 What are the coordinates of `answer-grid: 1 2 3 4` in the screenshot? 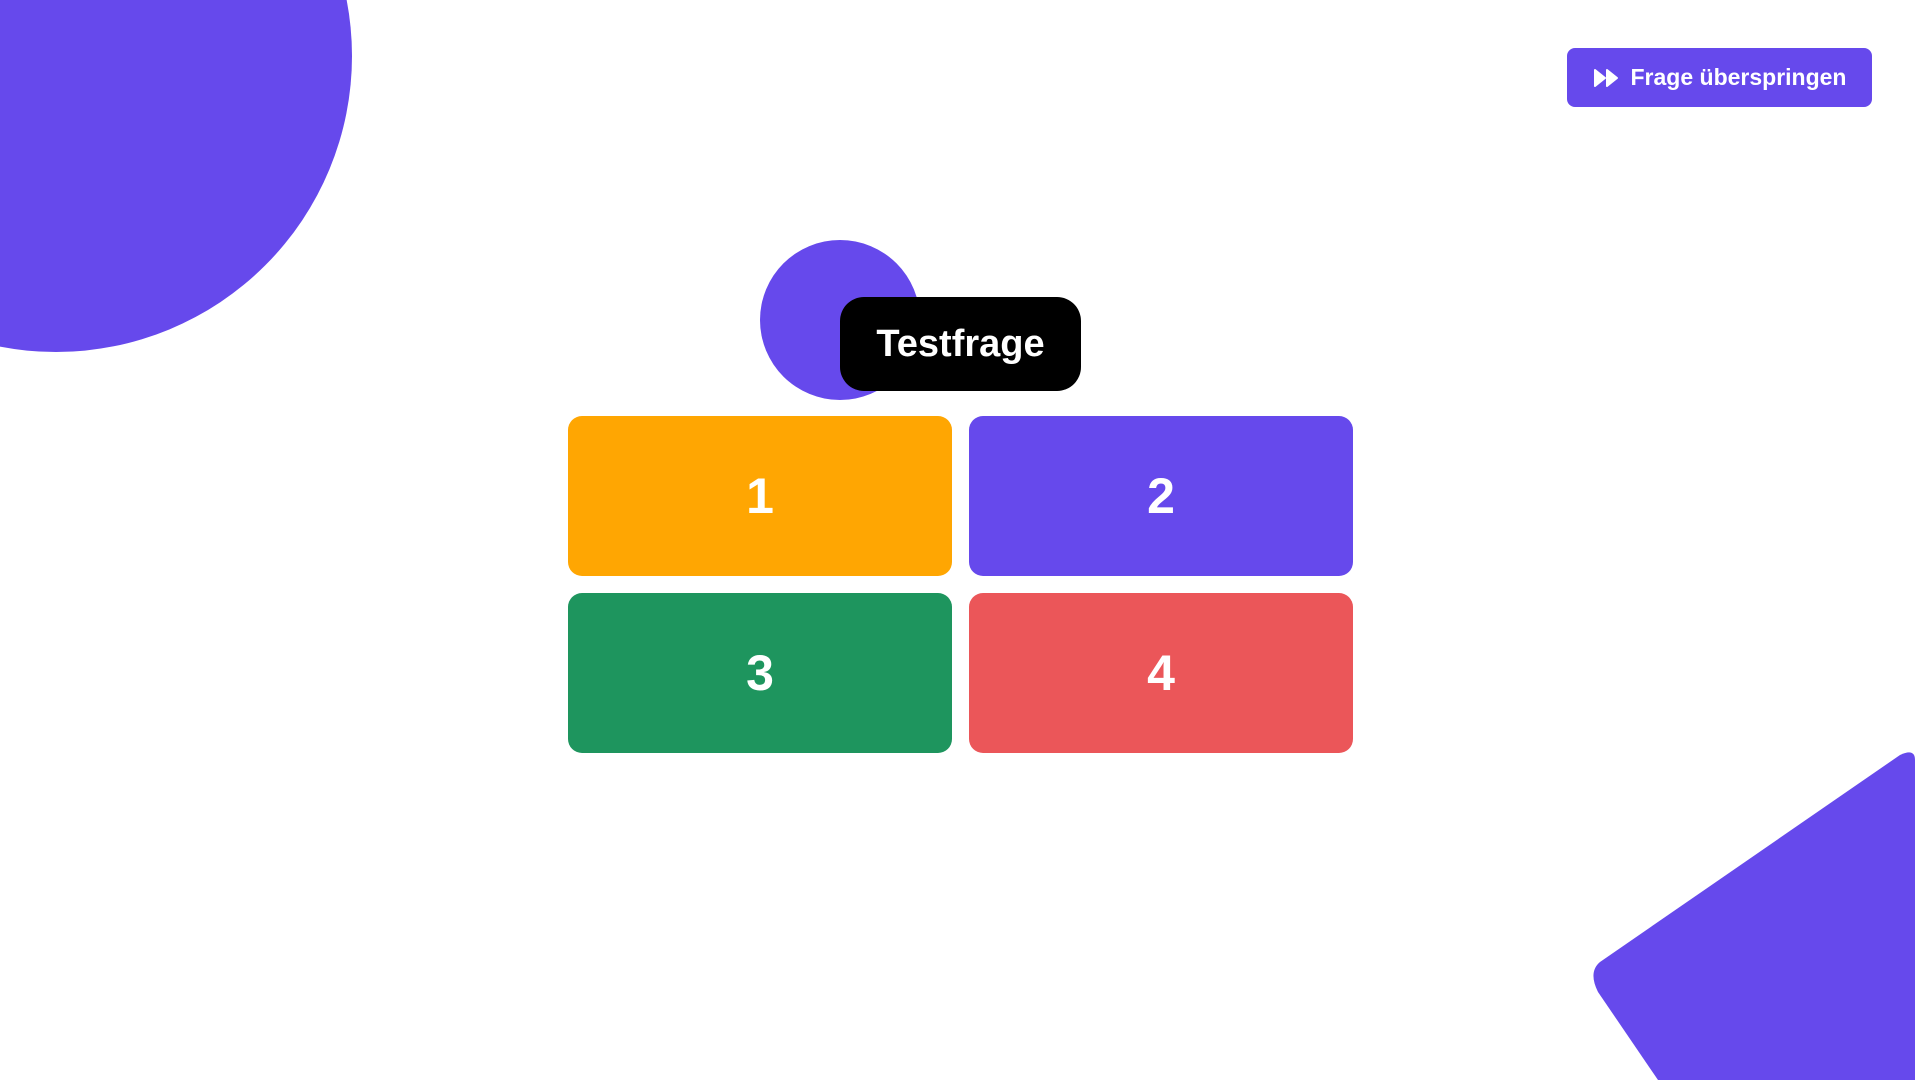 It's located at (960, 584).